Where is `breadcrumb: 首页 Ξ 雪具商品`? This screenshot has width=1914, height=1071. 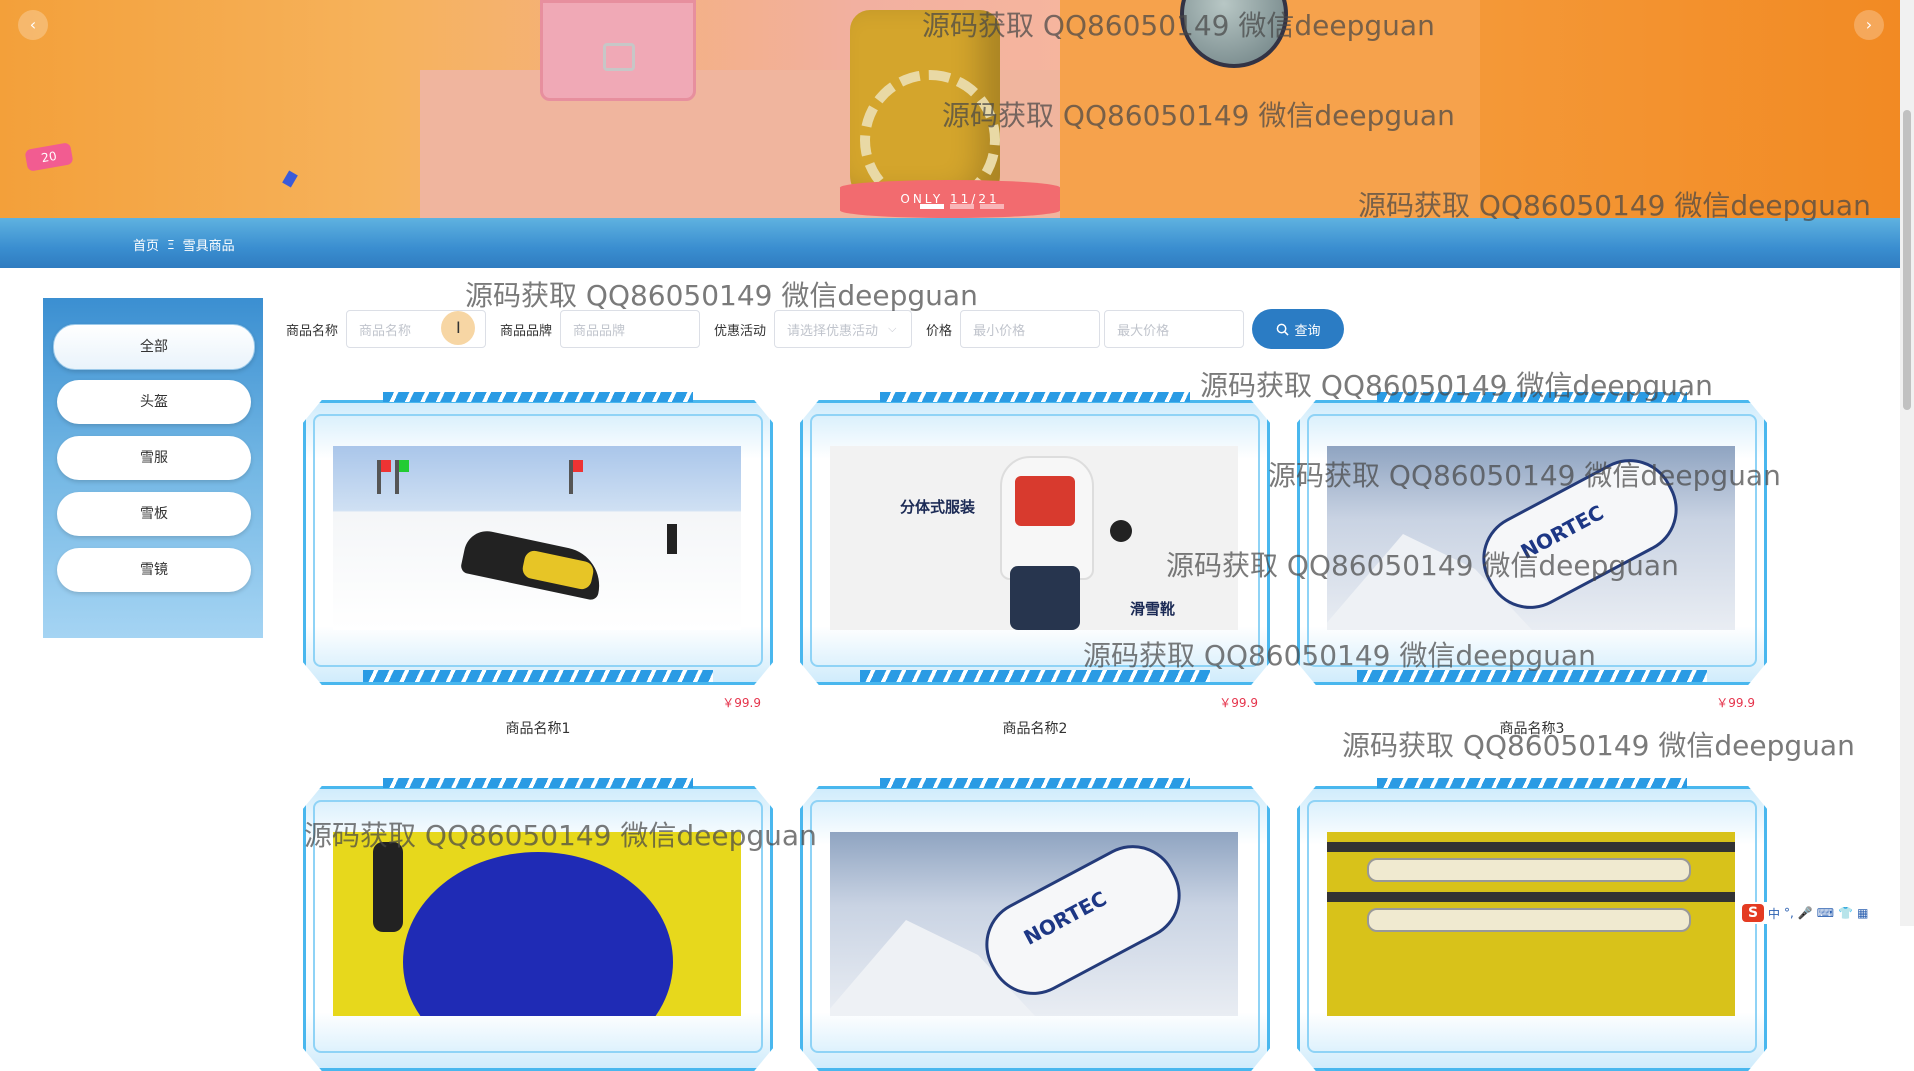
breadcrumb: 首页 Ξ 雪具商品 is located at coordinates (184, 245).